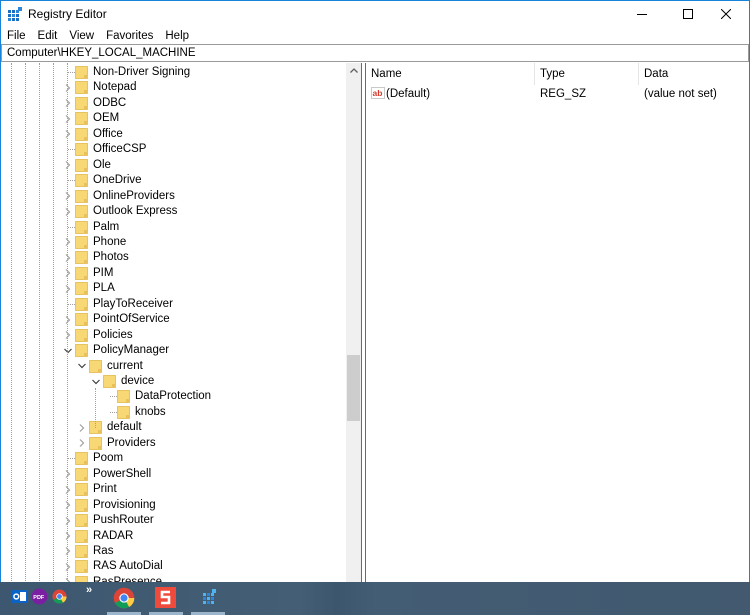 This screenshot has width=750, height=615. I want to click on column-header-name: Name, so click(450, 74).